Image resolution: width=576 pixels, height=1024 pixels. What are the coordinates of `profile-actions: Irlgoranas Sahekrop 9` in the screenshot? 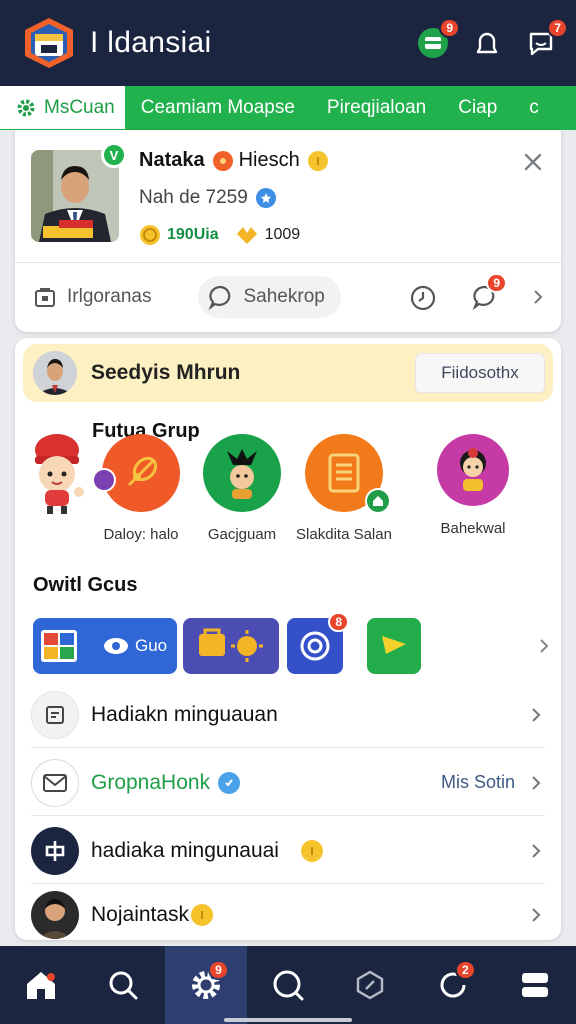 It's located at (288, 295).